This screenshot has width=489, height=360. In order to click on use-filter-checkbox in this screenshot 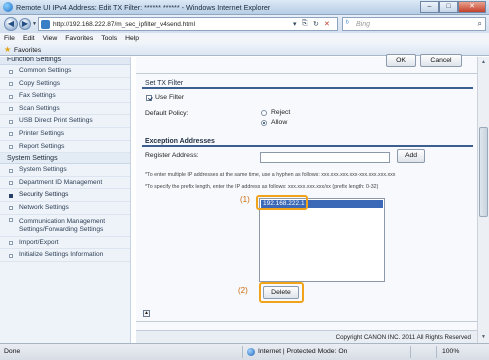, I will do `click(149, 98)`.